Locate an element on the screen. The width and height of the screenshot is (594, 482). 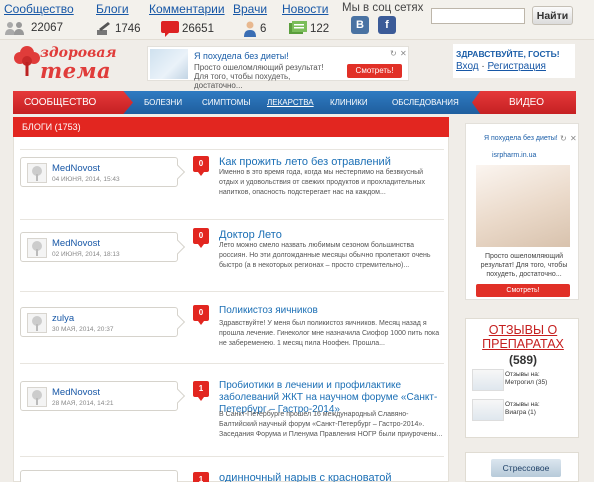
blogs-stat: 1746 is located at coordinates (118, 28).